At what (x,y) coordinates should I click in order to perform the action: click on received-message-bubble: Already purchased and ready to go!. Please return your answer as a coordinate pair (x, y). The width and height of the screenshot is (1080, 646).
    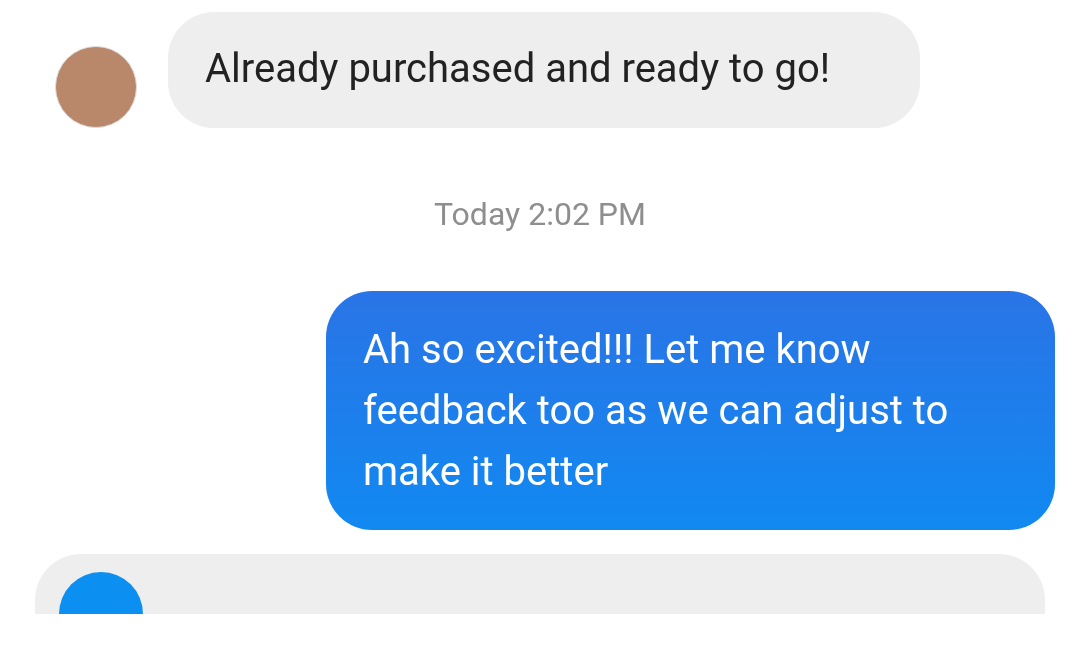
    Looking at the image, I should click on (544, 70).